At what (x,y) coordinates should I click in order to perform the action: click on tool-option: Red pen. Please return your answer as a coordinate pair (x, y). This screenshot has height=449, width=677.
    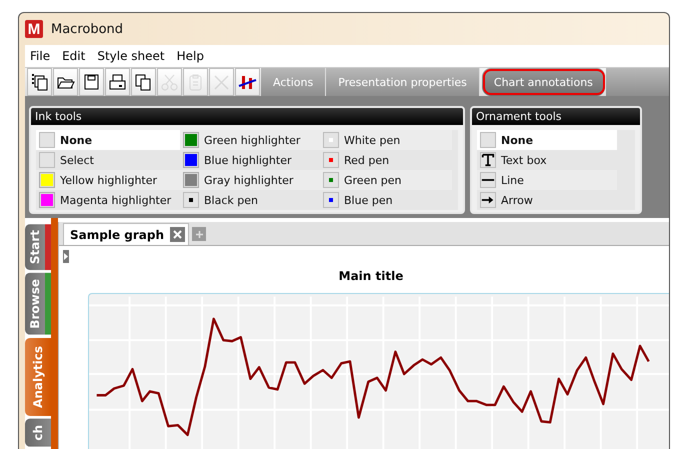
    Looking at the image, I should click on (386, 160).